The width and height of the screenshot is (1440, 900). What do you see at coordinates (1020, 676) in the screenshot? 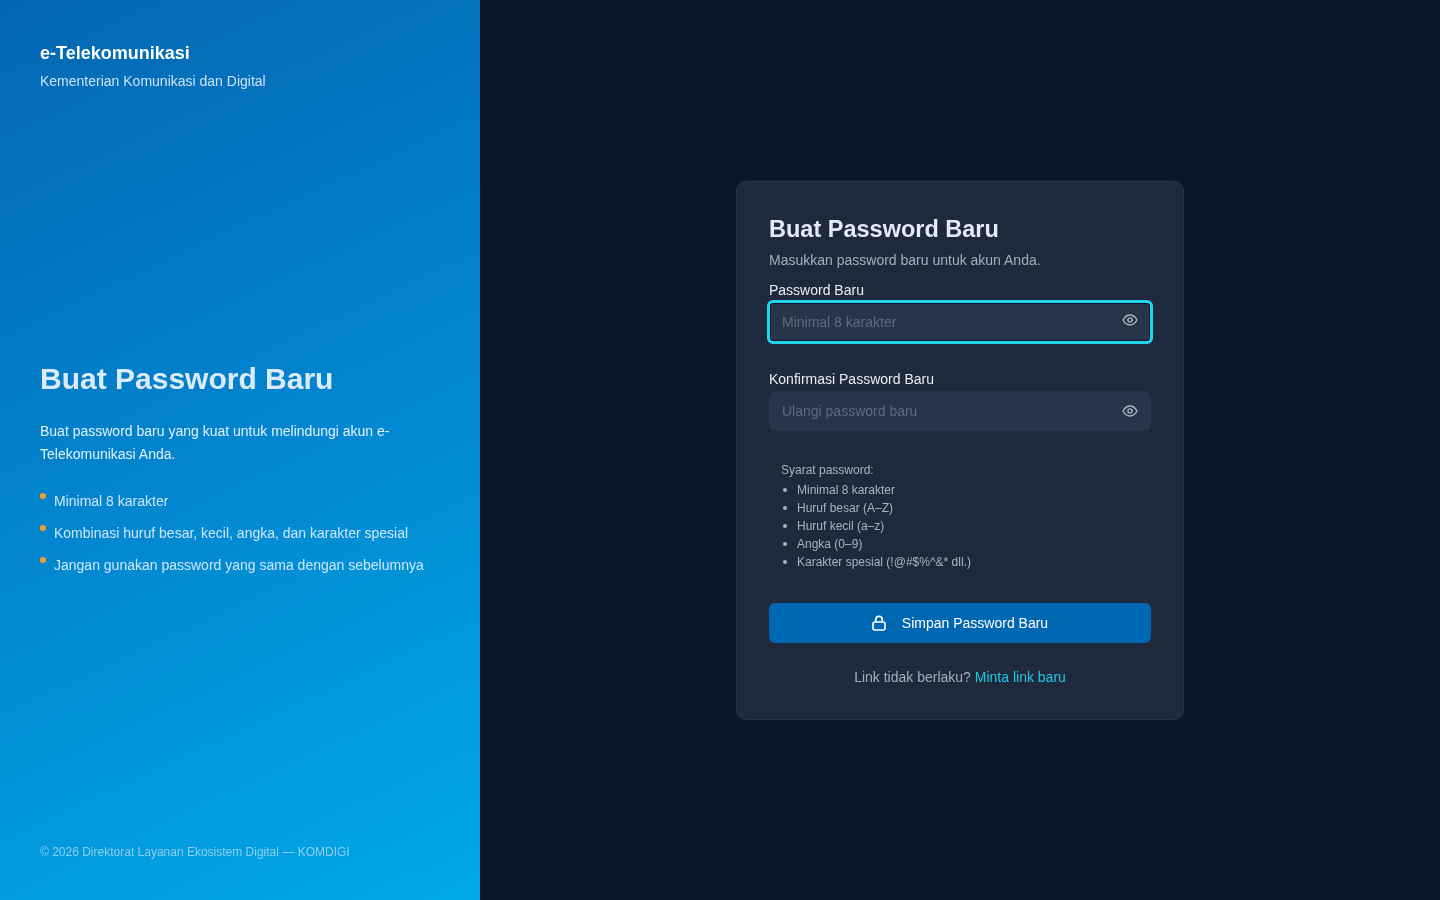
I see `request-new-link: Minta link baru` at bounding box center [1020, 676].